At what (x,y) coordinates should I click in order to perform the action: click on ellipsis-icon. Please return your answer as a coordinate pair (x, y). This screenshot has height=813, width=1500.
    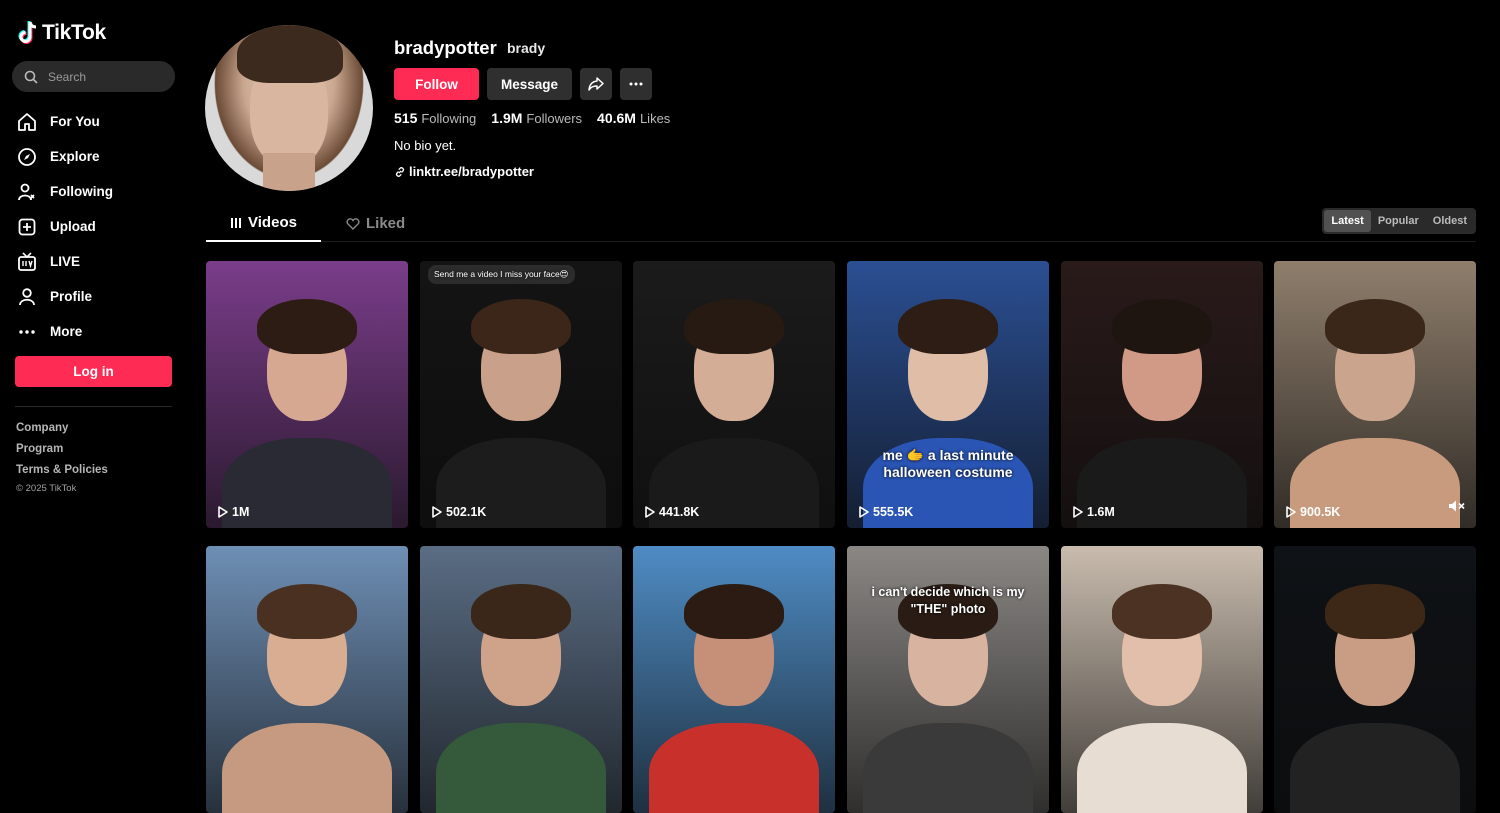
    Looking at the image, I should click on (636, 84).